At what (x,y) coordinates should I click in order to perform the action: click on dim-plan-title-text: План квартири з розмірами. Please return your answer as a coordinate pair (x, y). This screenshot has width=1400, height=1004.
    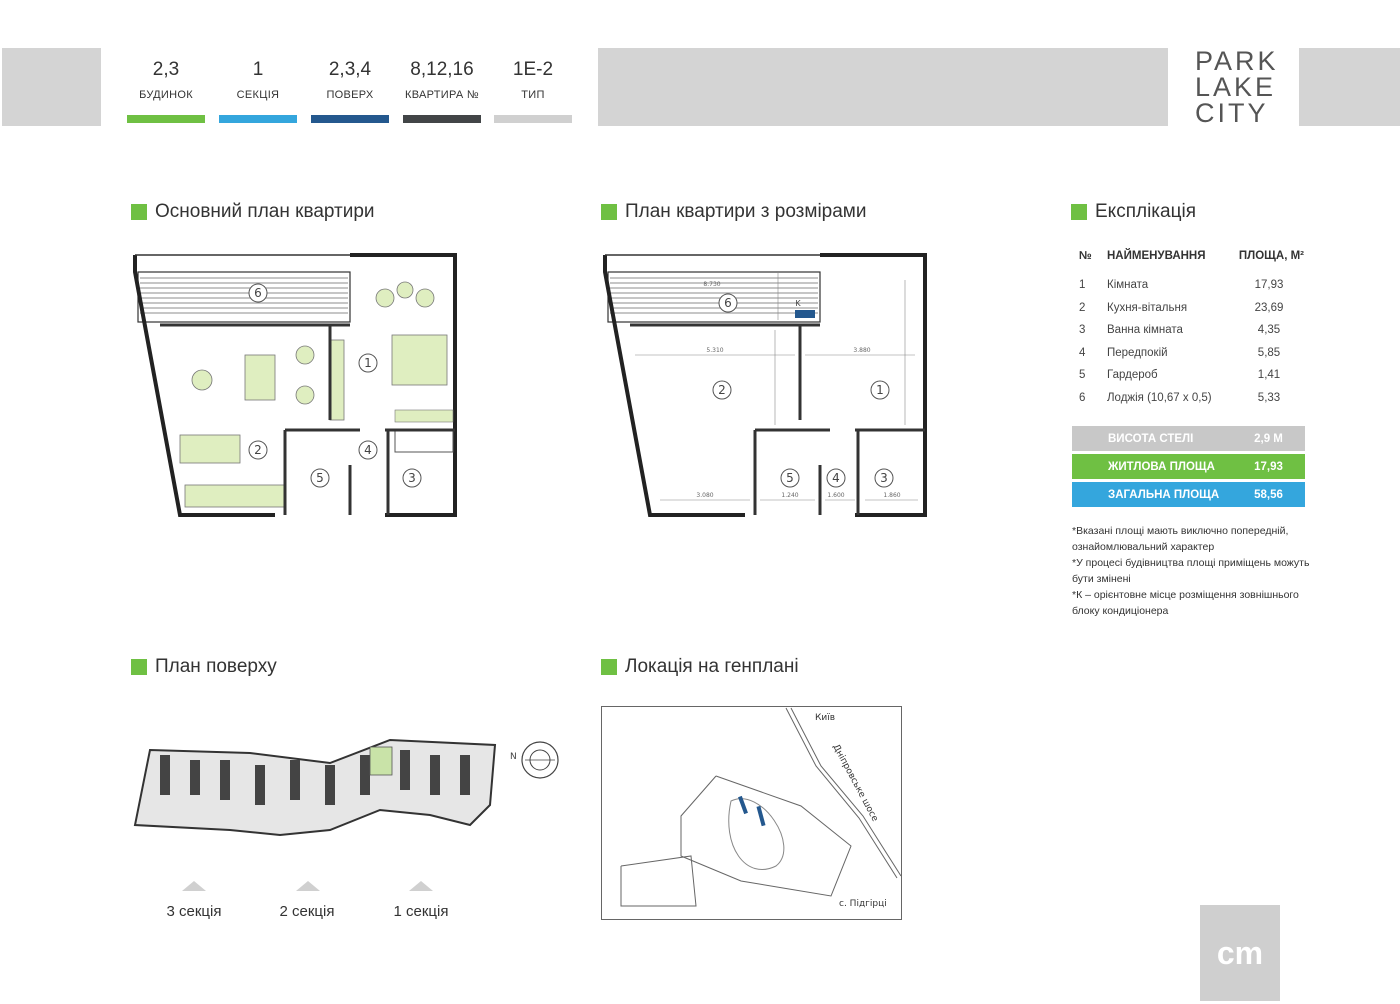
    Looking at the image, I should click on (746, 211).